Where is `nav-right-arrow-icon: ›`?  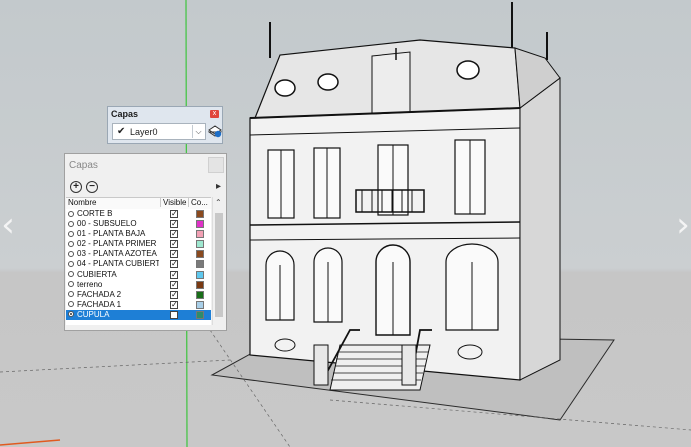
nav-right-arrow-icon: › is located at coordinates (682, 225).